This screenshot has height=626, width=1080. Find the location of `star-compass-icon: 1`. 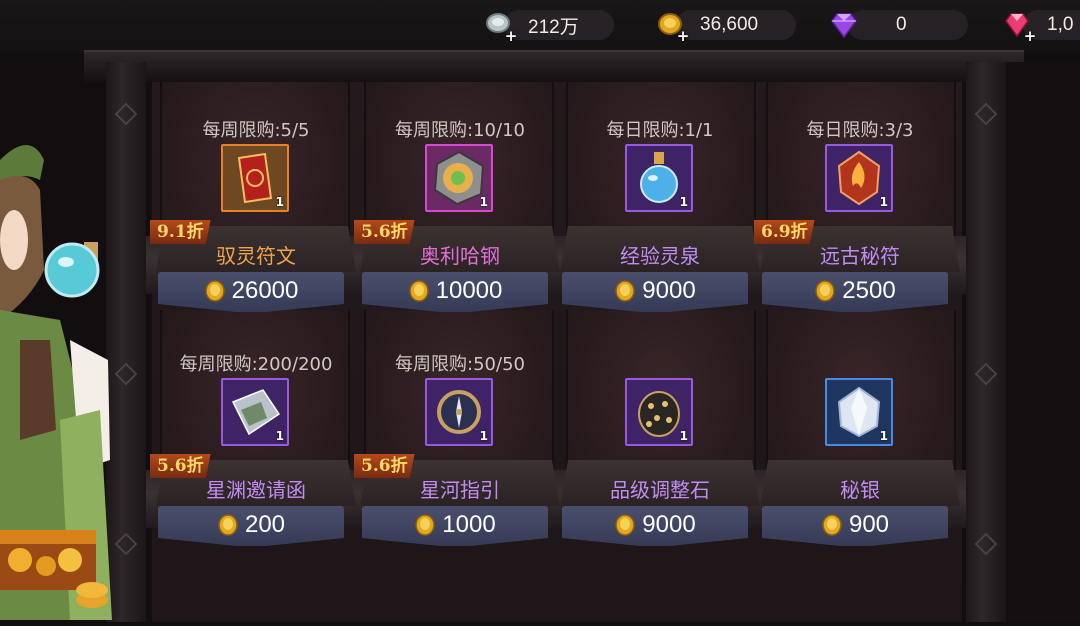

star-compass-icon: 1 is located at coordinates (459, 412).